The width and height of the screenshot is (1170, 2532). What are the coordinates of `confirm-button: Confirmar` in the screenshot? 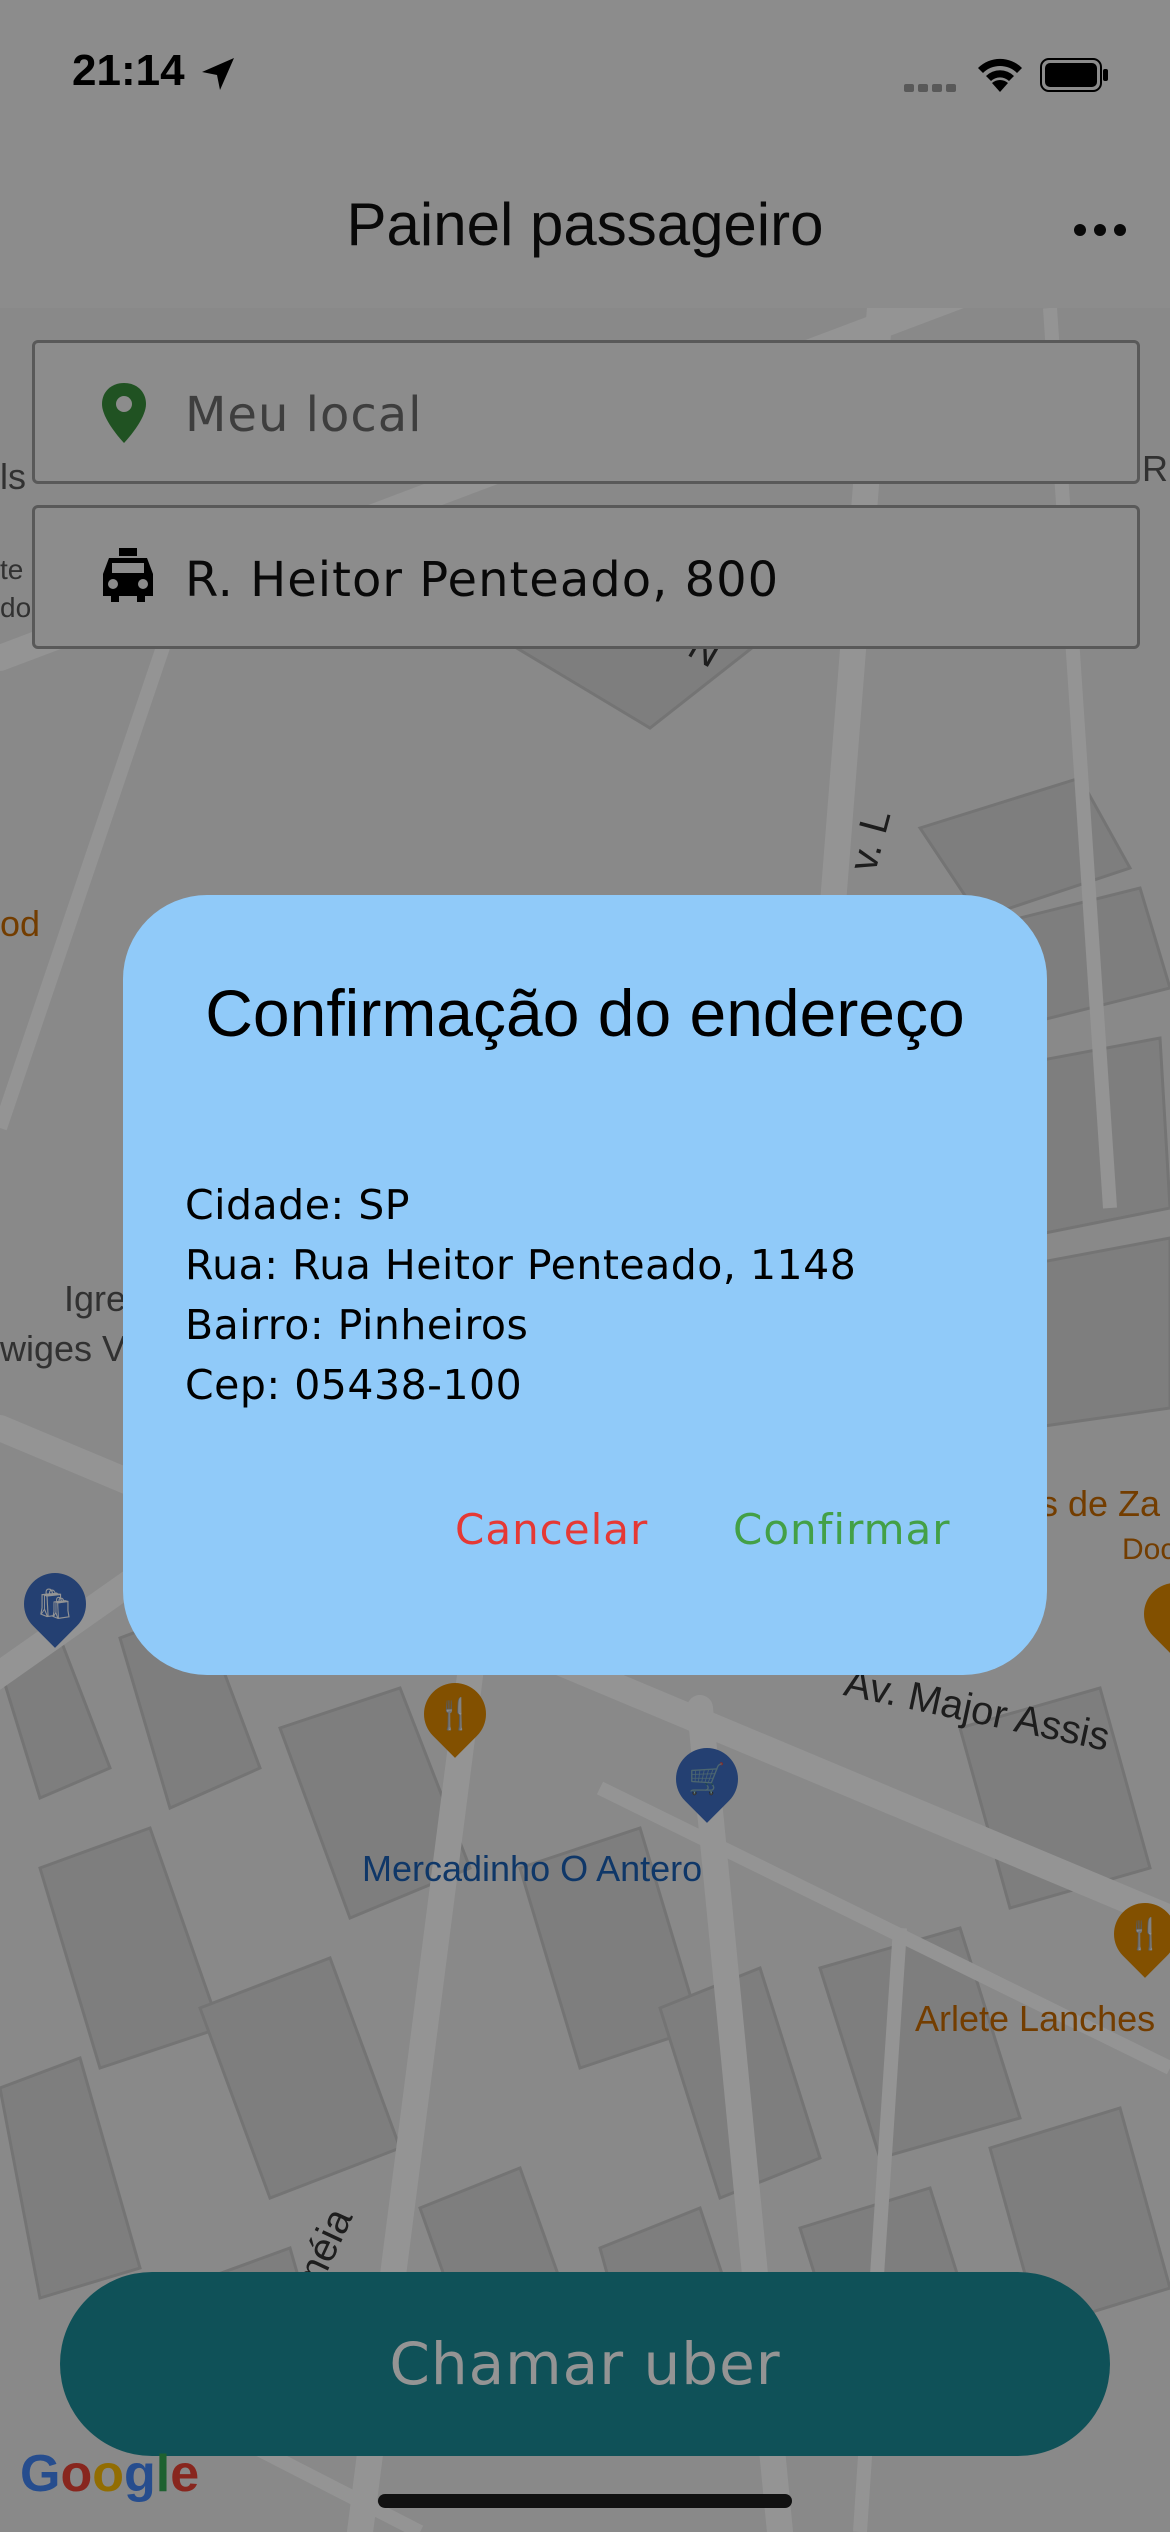 It's located at (842, 1529).